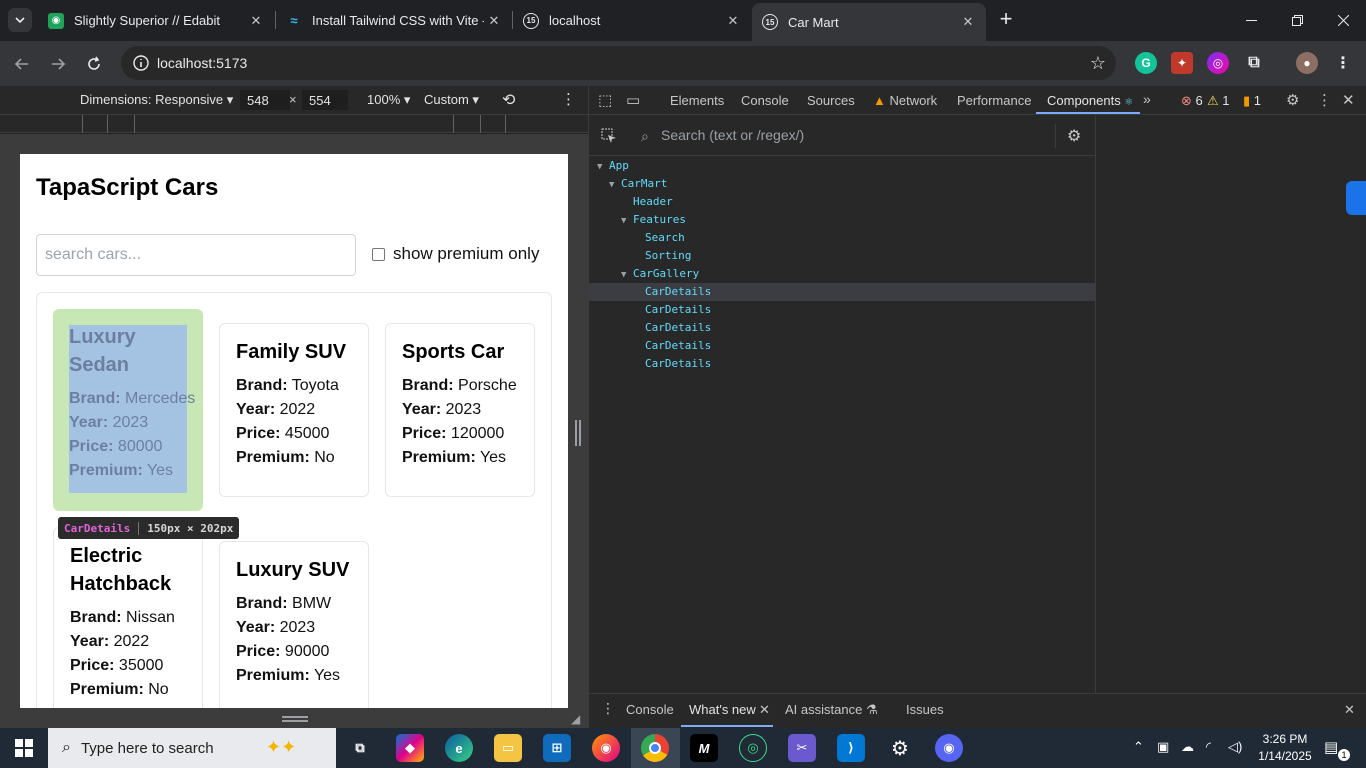  I want to click on microsoft-store-icon: ⊞, so click(557, 748).